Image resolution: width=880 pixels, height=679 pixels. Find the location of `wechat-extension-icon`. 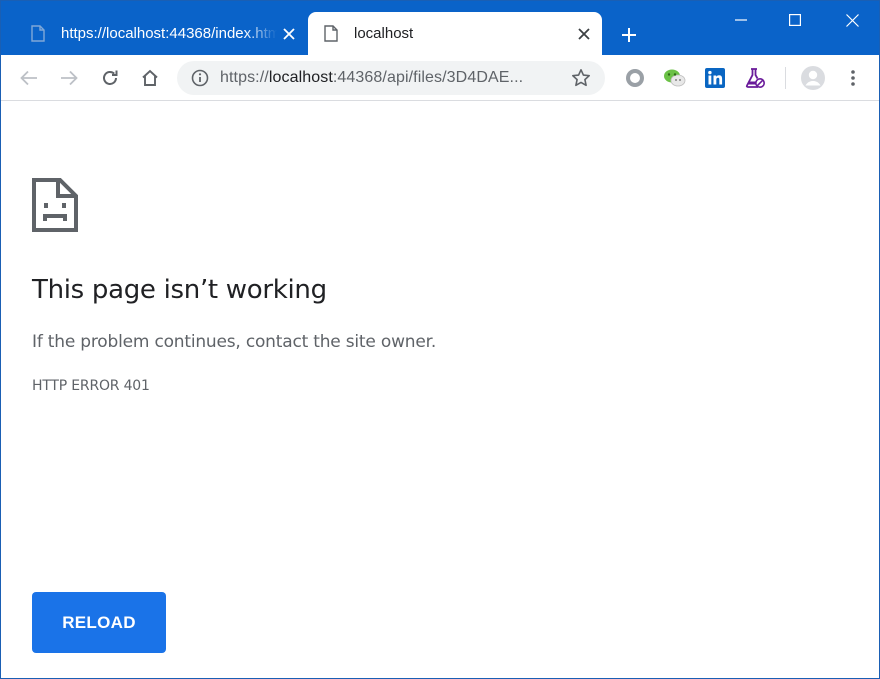

wechat-extension-icon is located at coordinates (675, 78).